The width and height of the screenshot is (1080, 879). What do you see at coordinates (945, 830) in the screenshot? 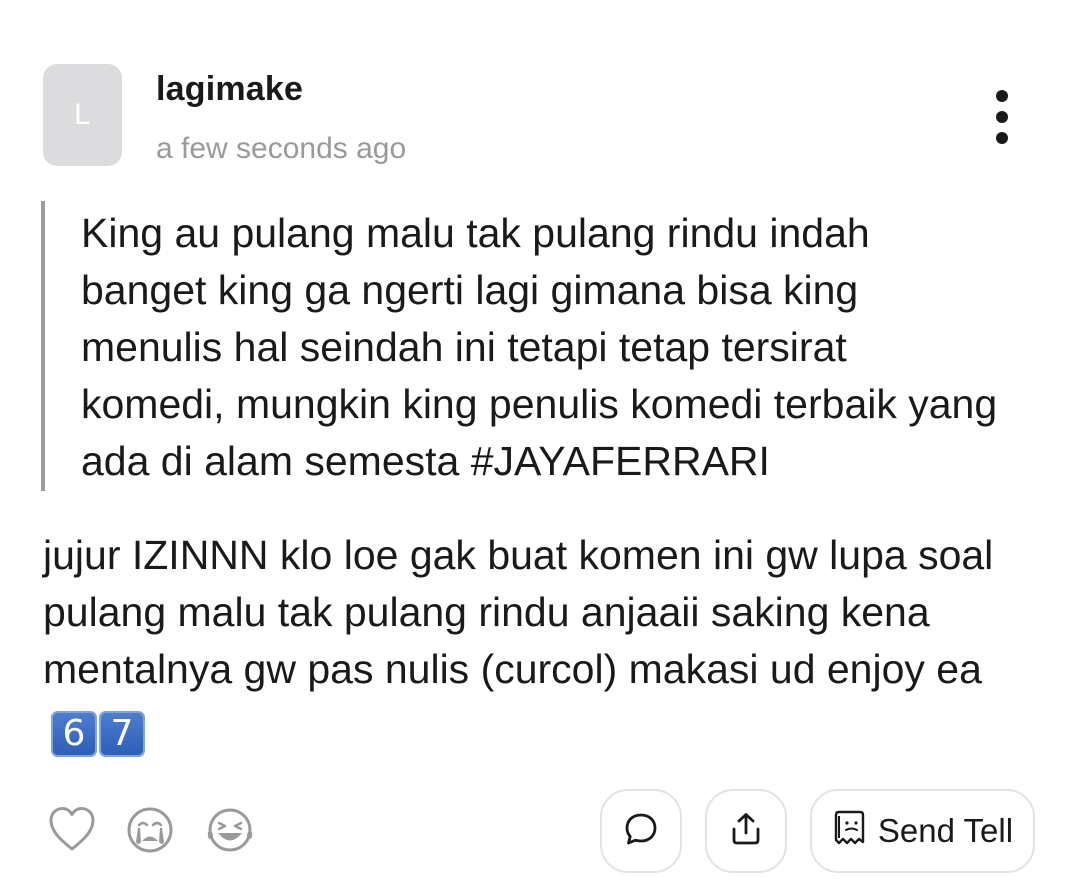
I see `send-tell-label: Send Tell` at bounding box center [945, 830].